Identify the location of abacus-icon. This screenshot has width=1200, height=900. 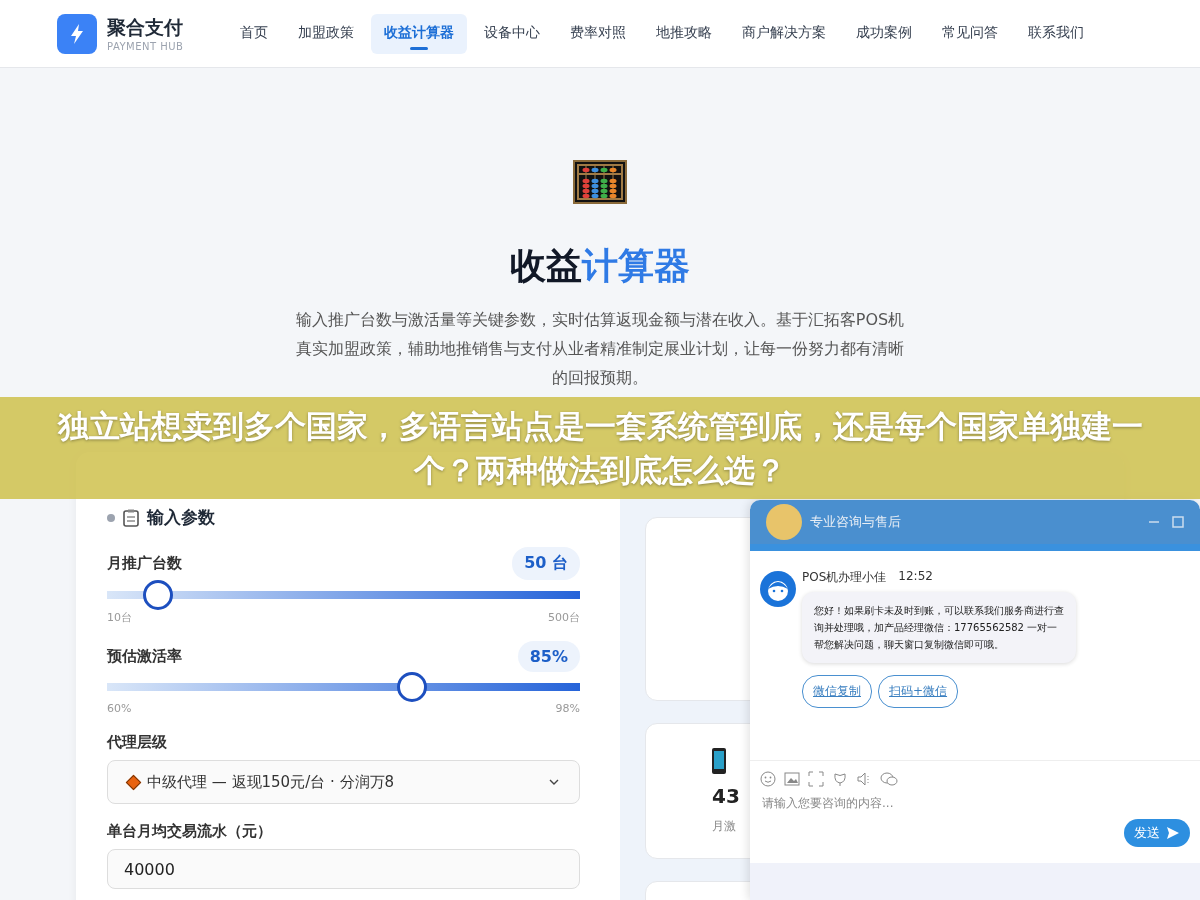
(600, 182).